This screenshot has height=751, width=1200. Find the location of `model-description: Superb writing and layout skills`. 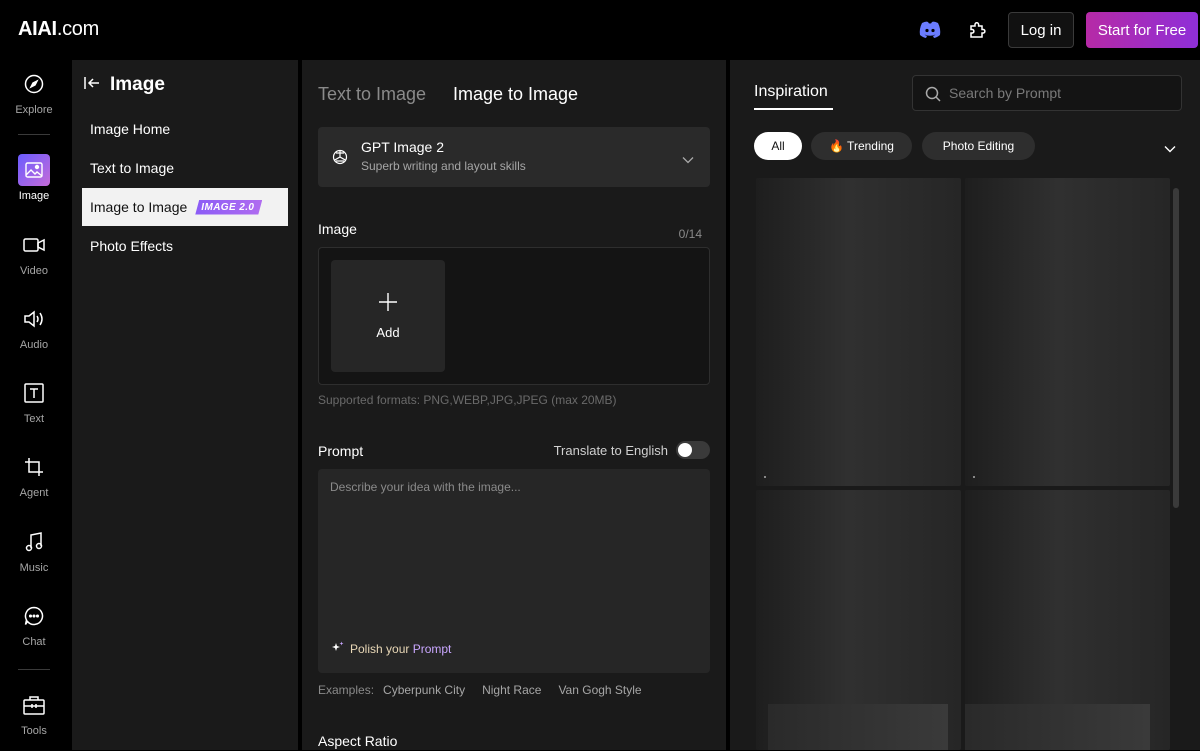

model-description: Superb writing and layout skills is located at coordinates (443, 166).